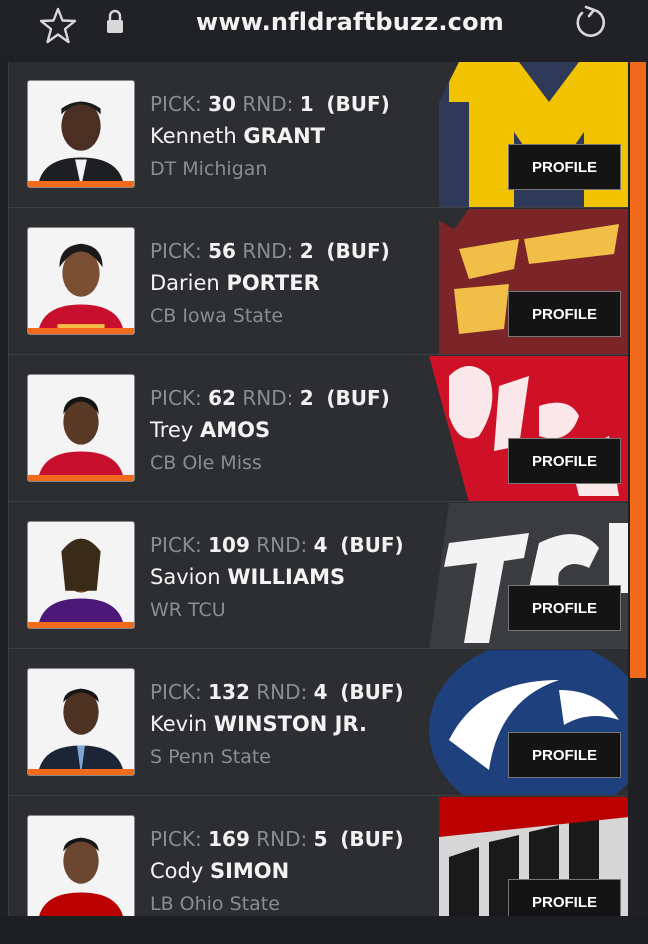  I want to click on player-position-school: LB Ohio State, so click(215, 904).